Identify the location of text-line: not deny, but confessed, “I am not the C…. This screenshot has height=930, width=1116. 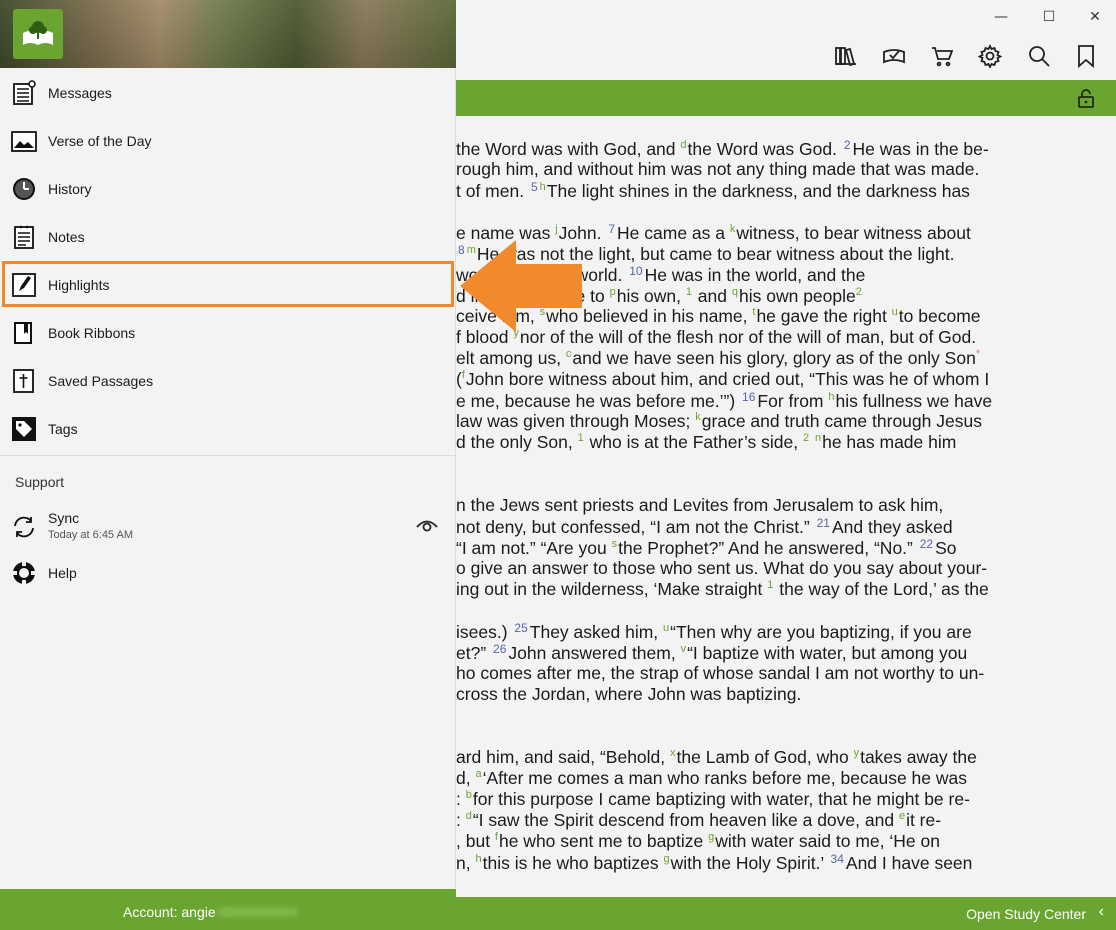
(704, 527).